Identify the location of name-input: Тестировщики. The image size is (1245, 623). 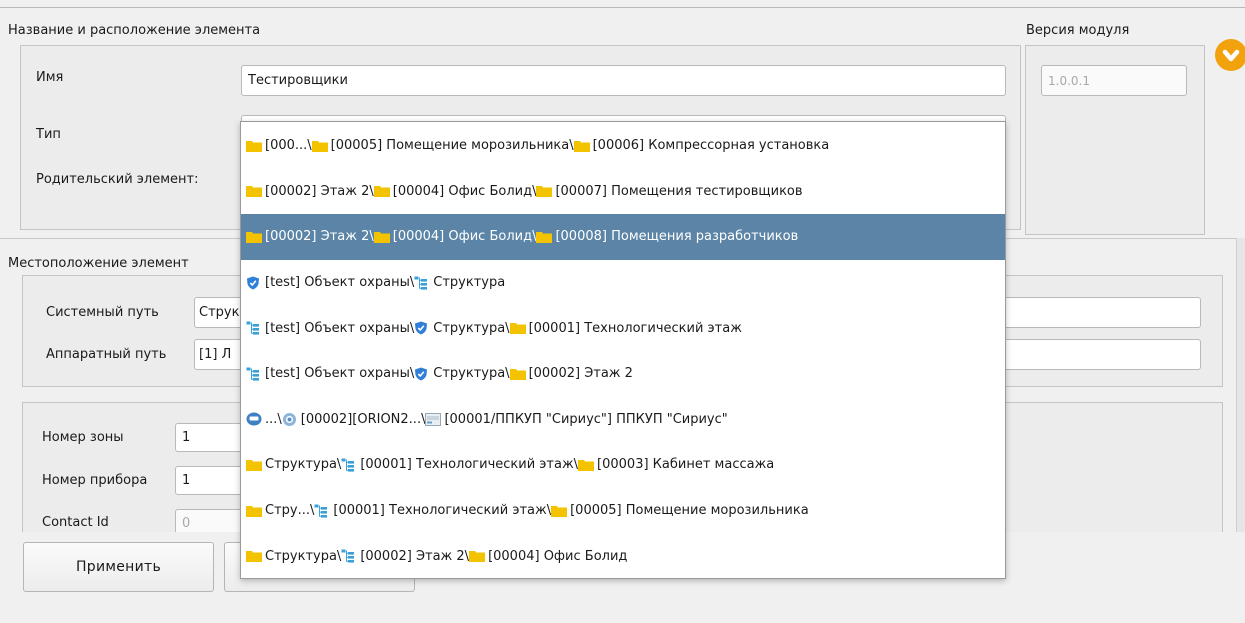
(623, 80).